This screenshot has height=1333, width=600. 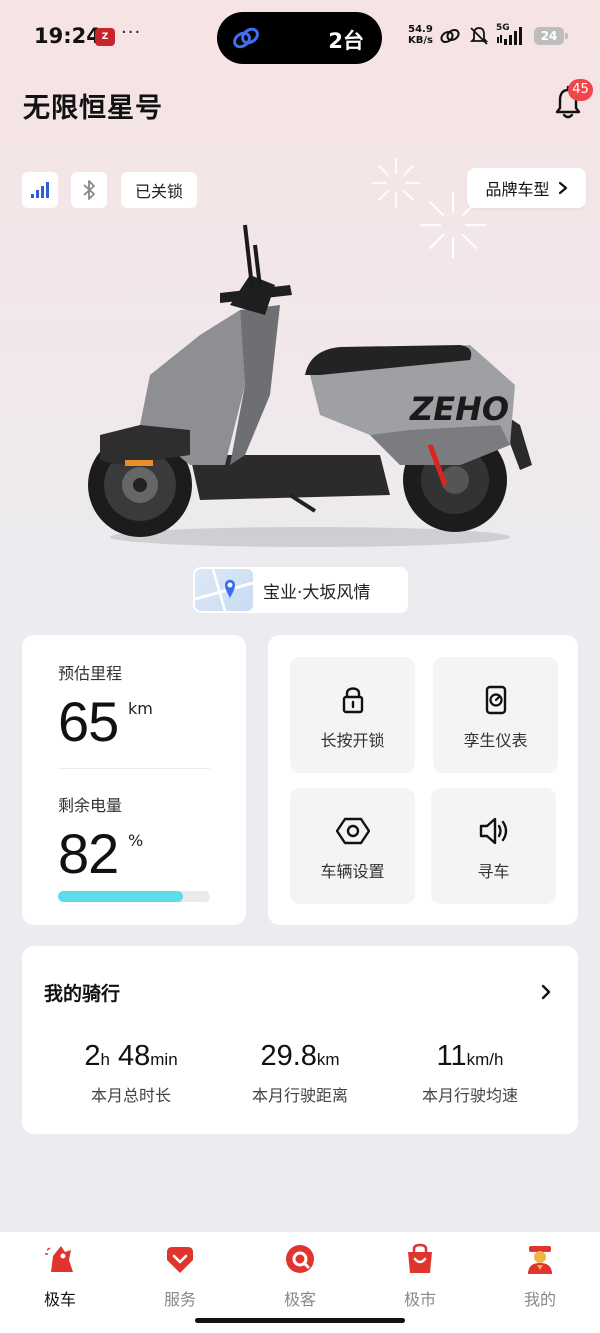 I want to click on scooter-icon, so click(x=59, y=1259).